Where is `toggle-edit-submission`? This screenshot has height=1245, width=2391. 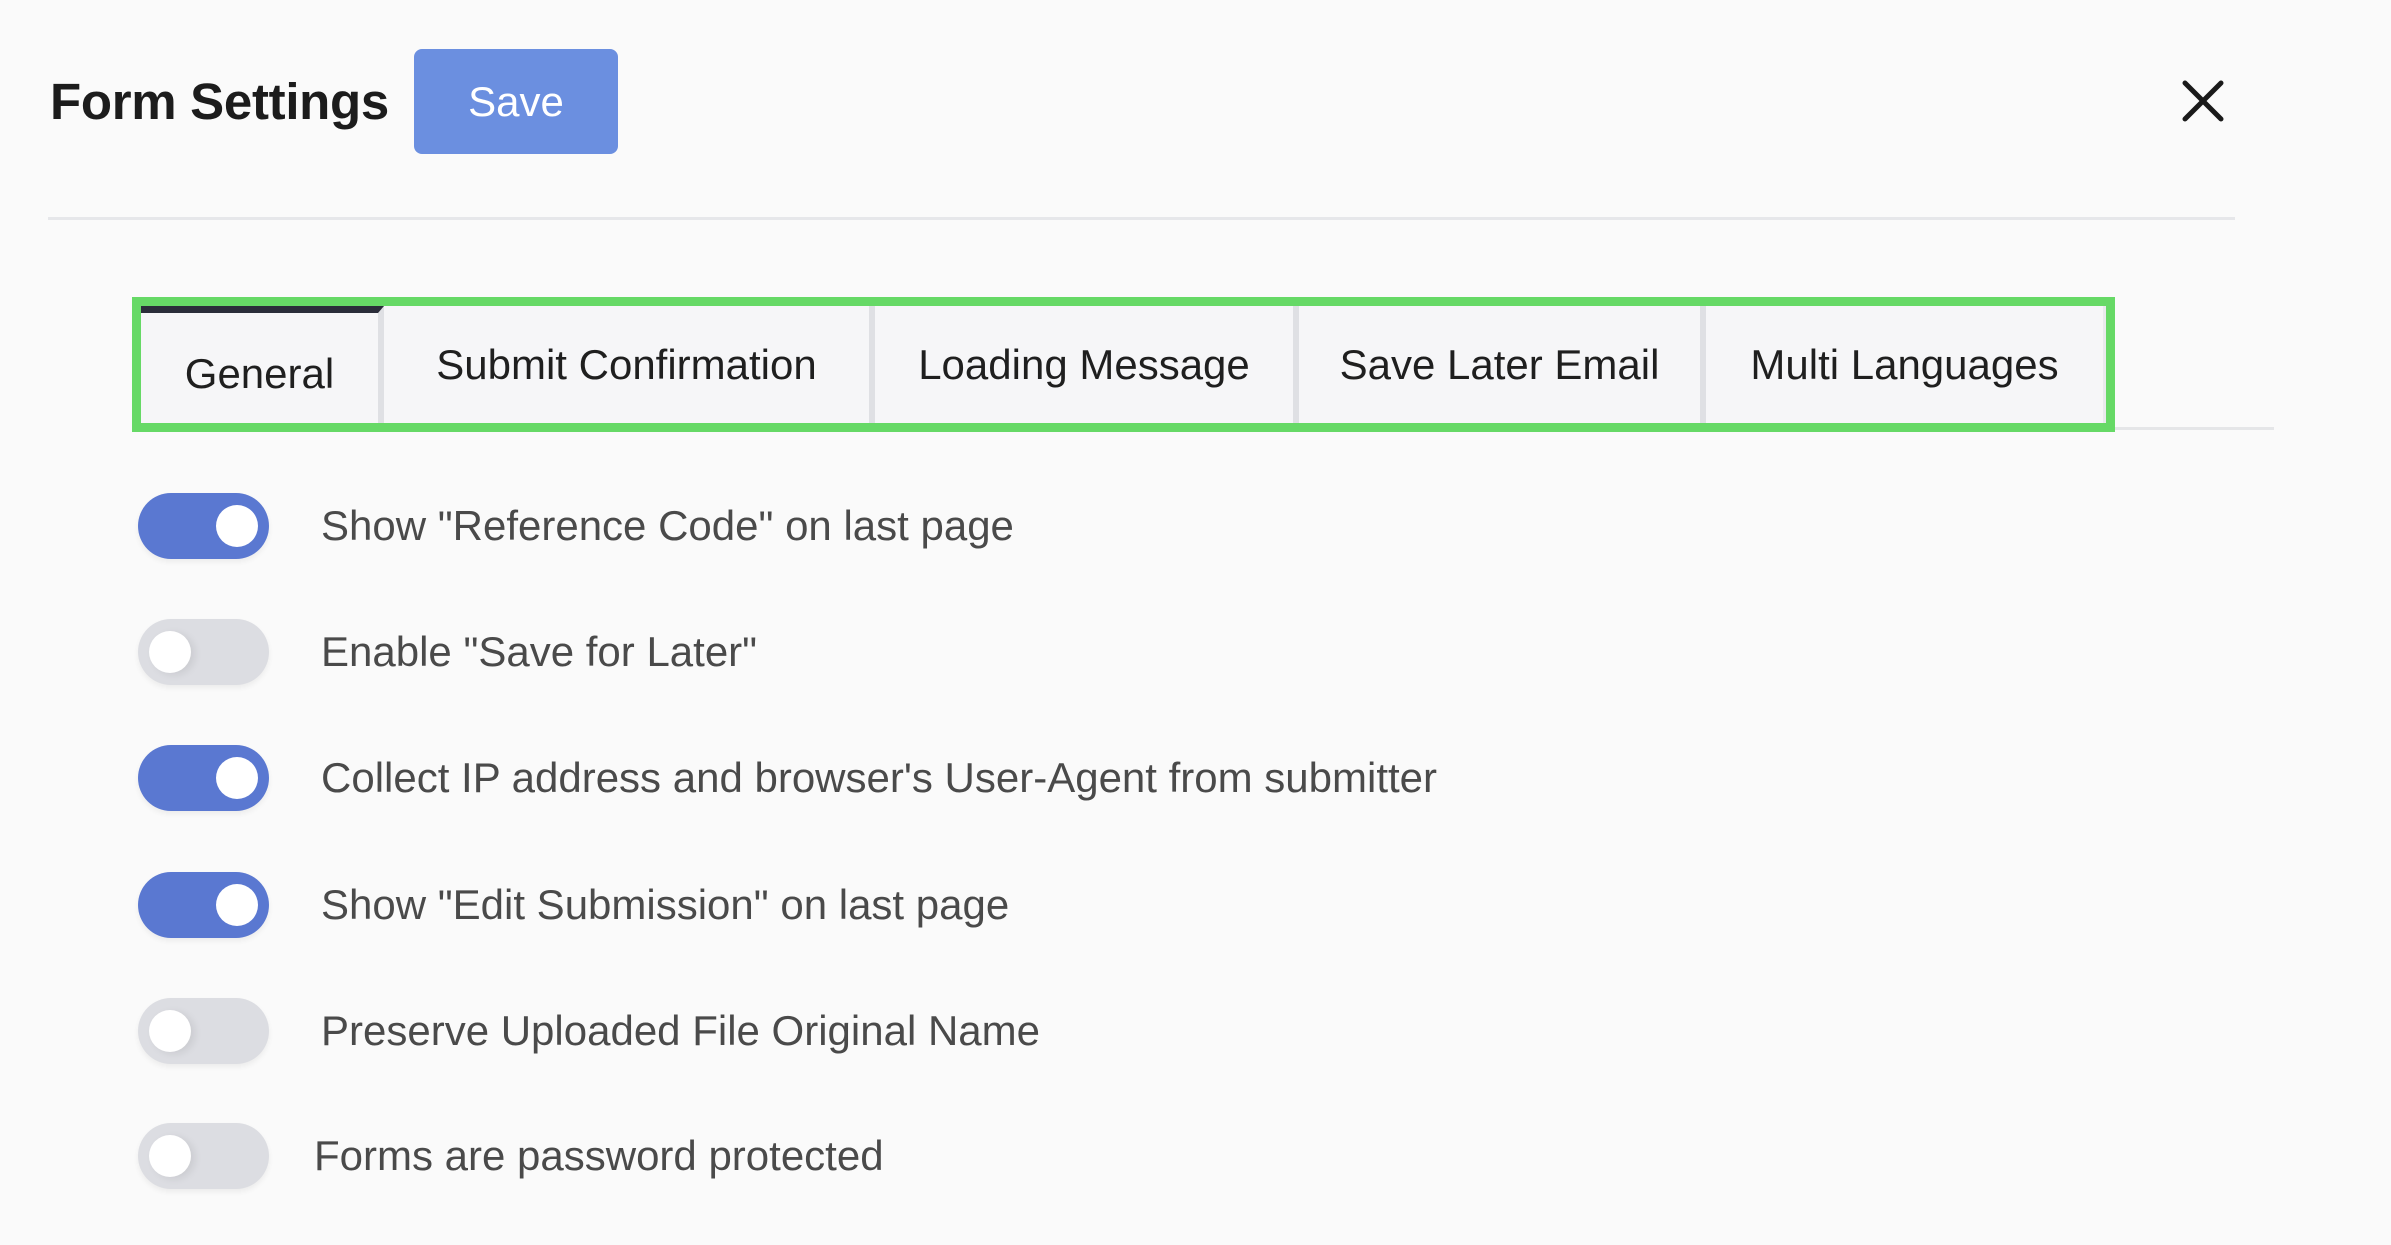
toggle-edit-submission is located at coordinates (203, 905).